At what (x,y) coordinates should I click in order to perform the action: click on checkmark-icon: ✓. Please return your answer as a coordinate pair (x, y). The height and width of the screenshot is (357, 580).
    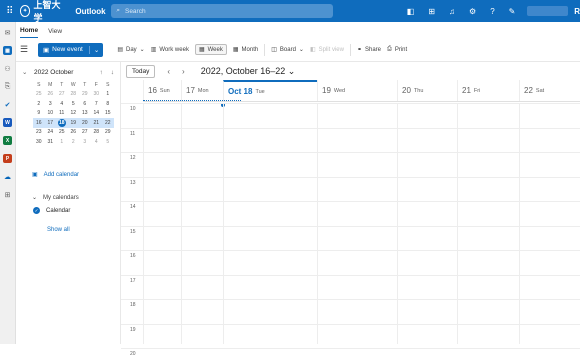
    Looking at the image, I should click on (36, 210).